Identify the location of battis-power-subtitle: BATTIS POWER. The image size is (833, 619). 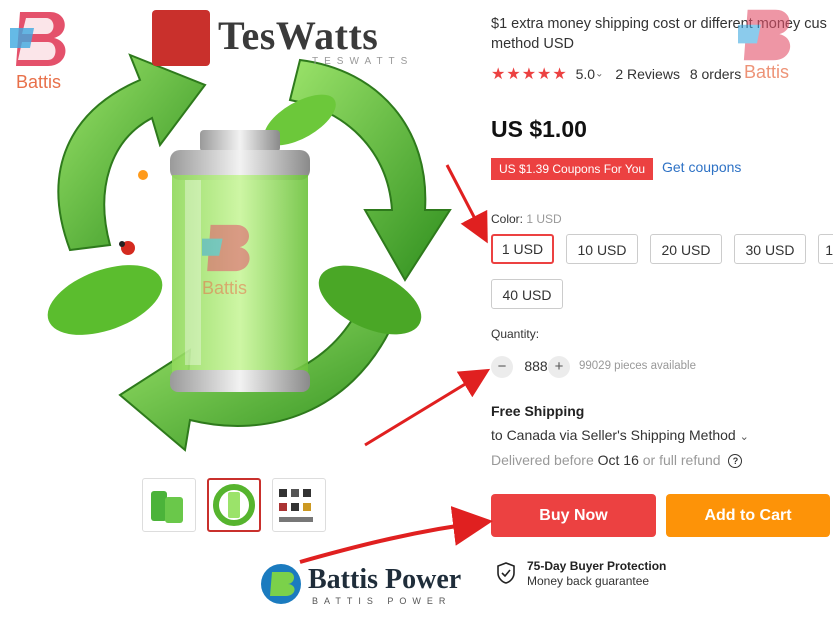
(382, 601).